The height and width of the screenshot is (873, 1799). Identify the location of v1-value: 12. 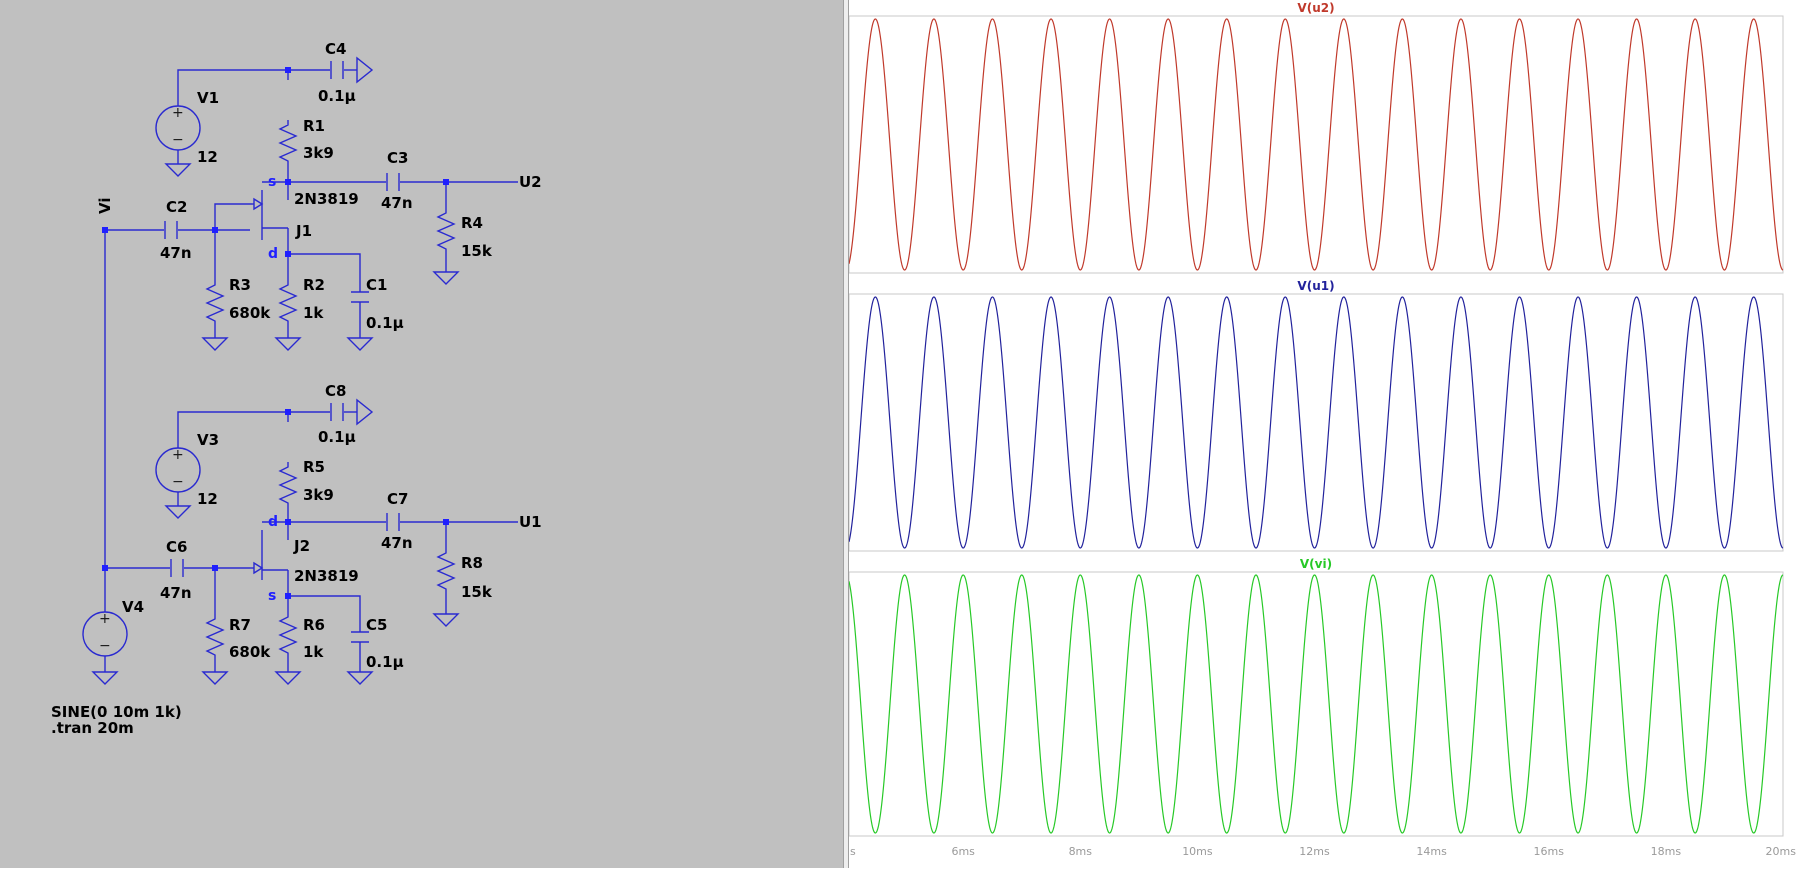
(207, 157).